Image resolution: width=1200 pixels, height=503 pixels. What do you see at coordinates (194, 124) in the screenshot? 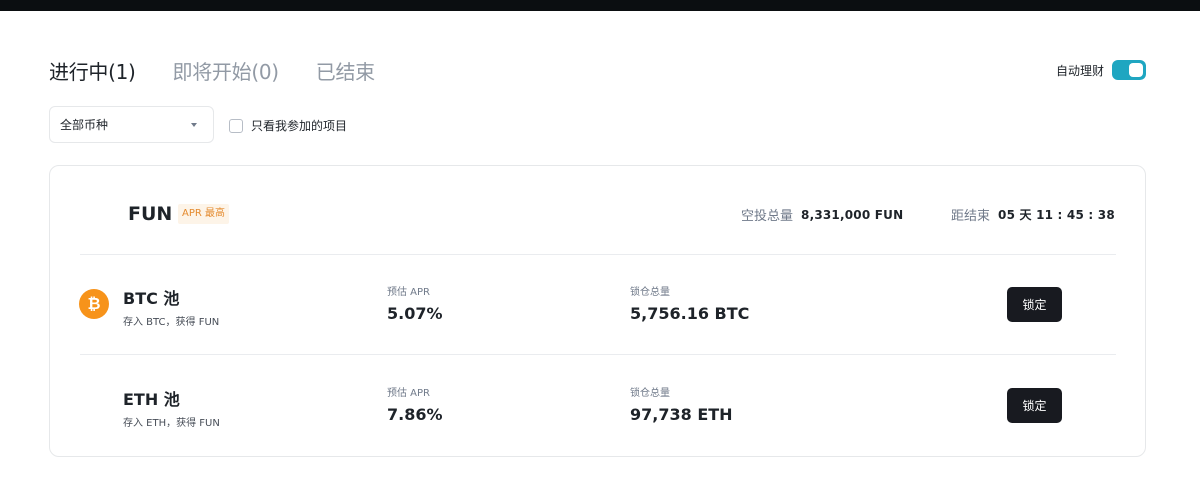
I see `chevron-down-icon` at bounding box center [194, 124].